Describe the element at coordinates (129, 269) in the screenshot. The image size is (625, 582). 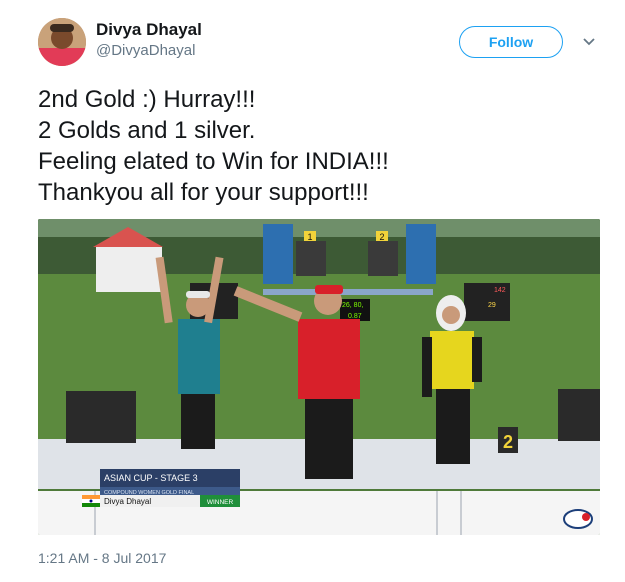
I see `tent` at that location.